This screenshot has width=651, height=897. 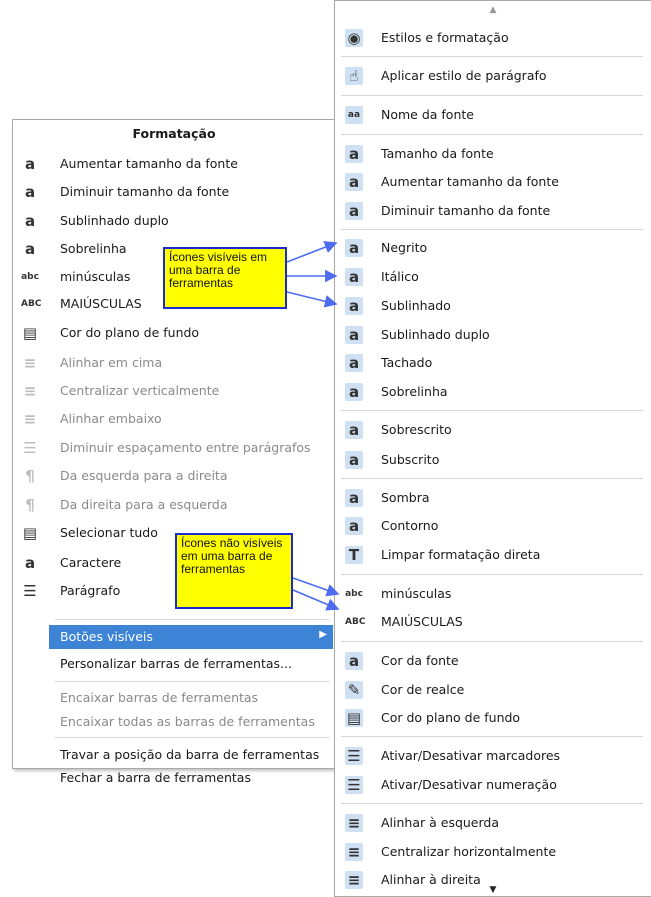 I want to click on submenu-item-label: Cor do plano de fundo, so click(x=451, y=717).